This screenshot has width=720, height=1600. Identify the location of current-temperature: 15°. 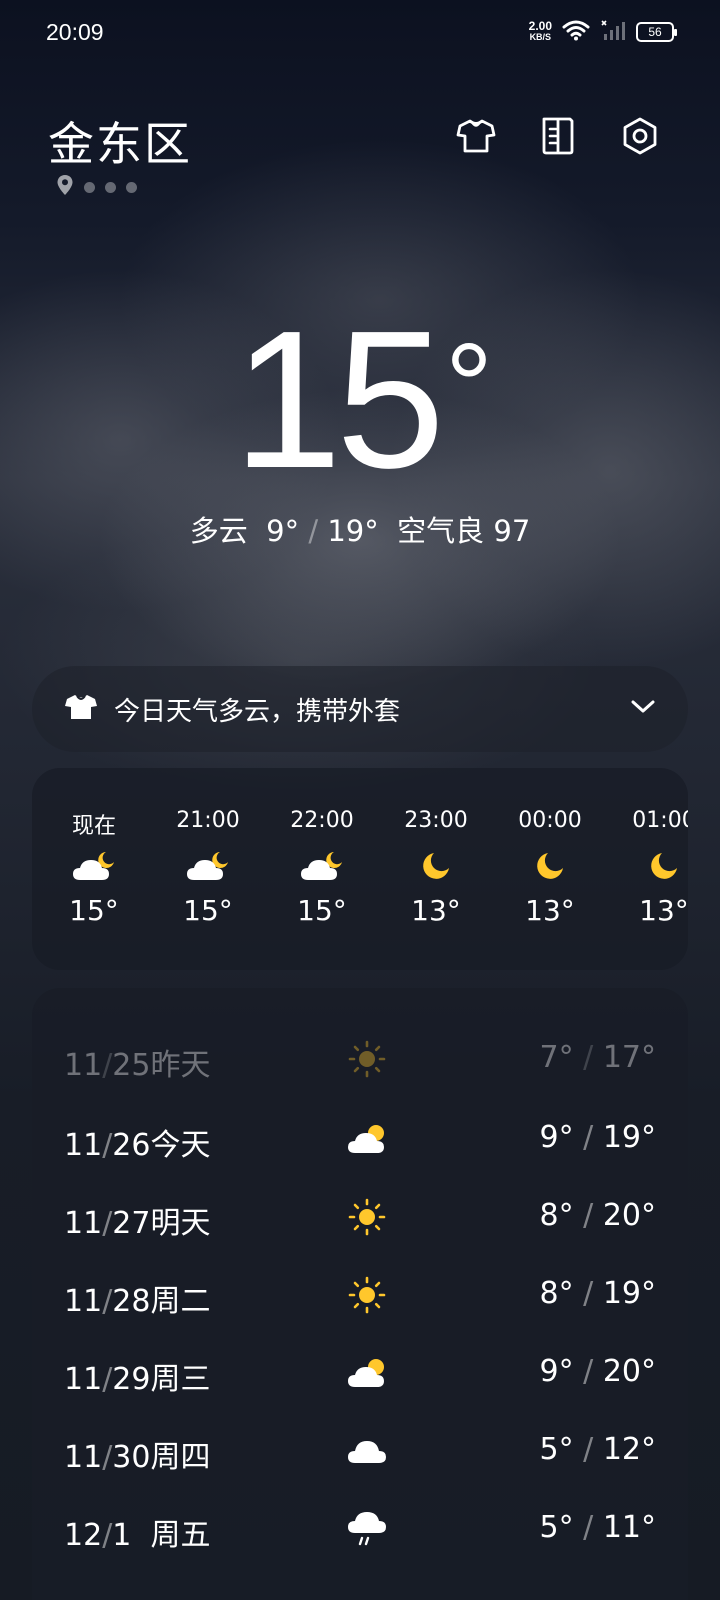
(360, 400).